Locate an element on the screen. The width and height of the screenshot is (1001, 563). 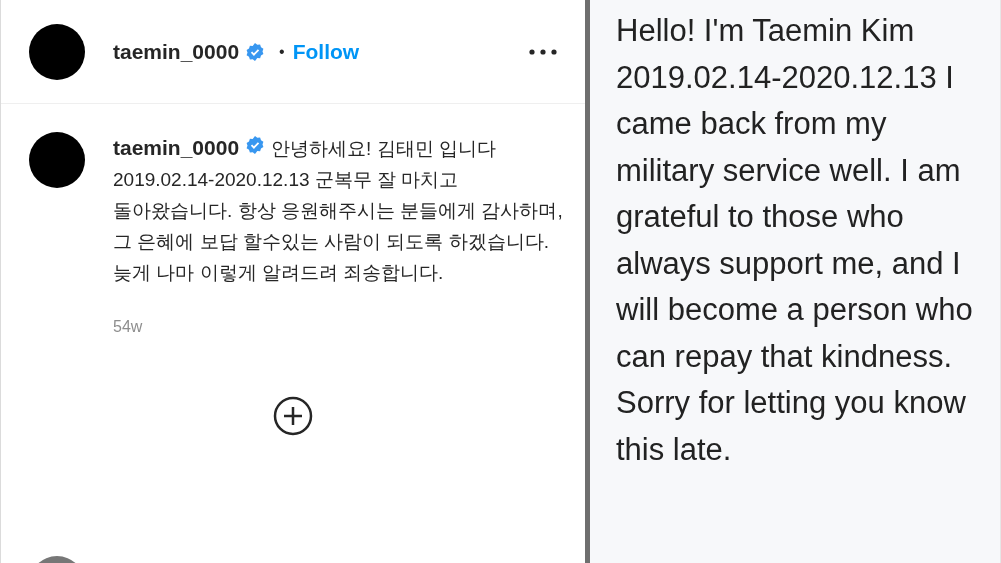
add-circle-icon is located at coordinates (293, 416).